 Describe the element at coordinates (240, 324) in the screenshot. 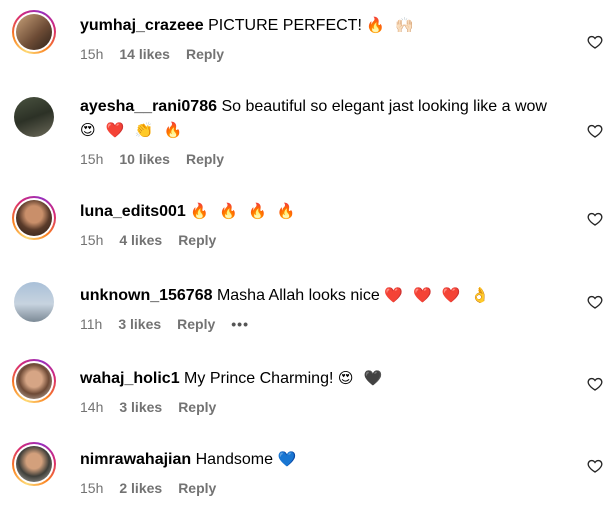

I see `more-options-icon: •••` at that location.